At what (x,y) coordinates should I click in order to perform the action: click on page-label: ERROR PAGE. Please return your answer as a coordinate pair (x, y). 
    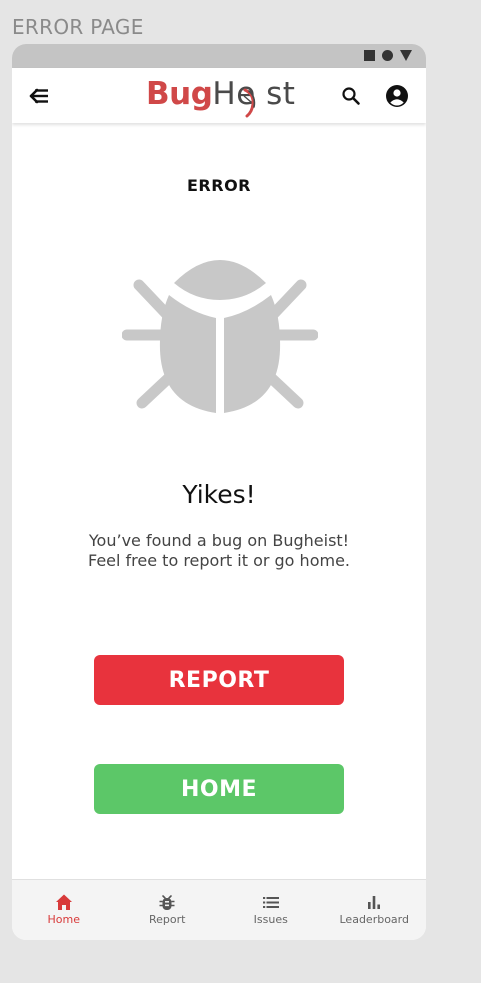
    Looking at the image, I should click on (78, 27).